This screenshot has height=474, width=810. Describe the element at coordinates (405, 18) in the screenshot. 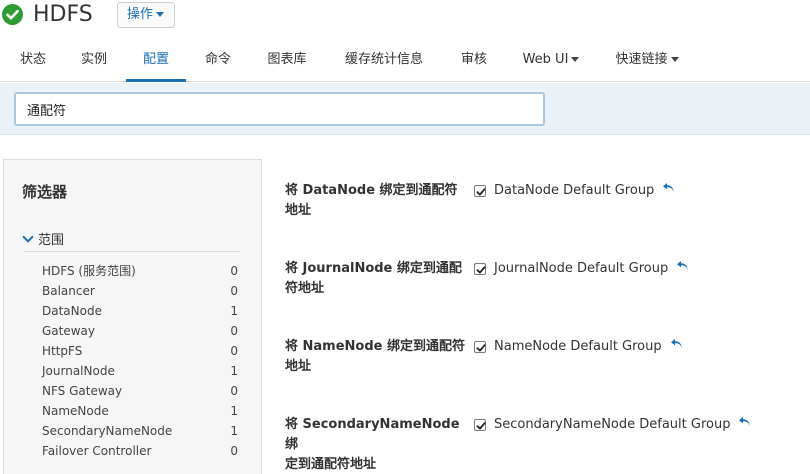

I see `service-header: HDFS 操作` at that location.